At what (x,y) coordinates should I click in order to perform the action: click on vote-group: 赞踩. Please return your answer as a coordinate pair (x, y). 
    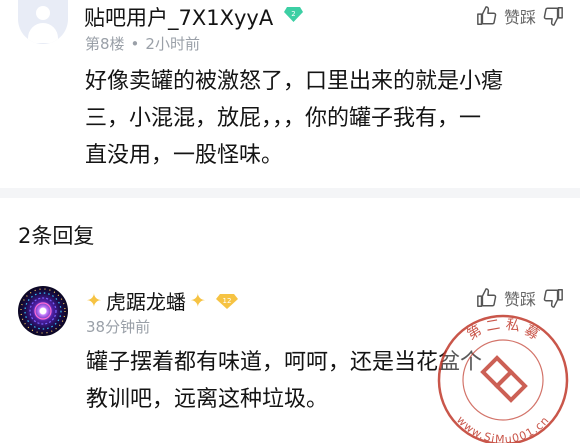
    Looking at the image, I should click on (520, 16).